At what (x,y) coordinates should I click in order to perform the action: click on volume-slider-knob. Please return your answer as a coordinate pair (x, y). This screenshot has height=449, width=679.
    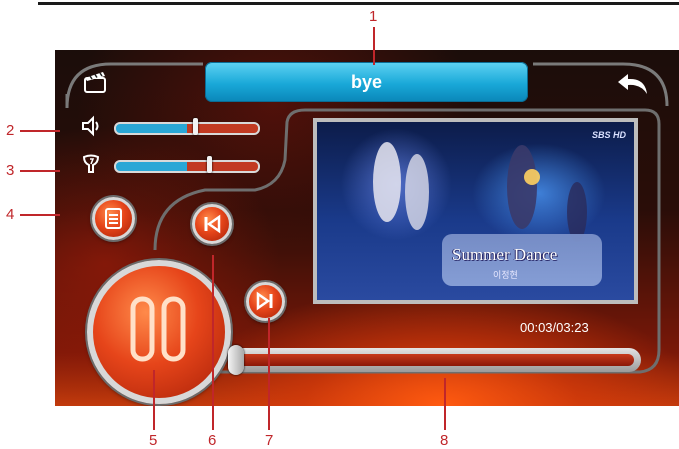
    Looking at the image, I should click on (195, 126).